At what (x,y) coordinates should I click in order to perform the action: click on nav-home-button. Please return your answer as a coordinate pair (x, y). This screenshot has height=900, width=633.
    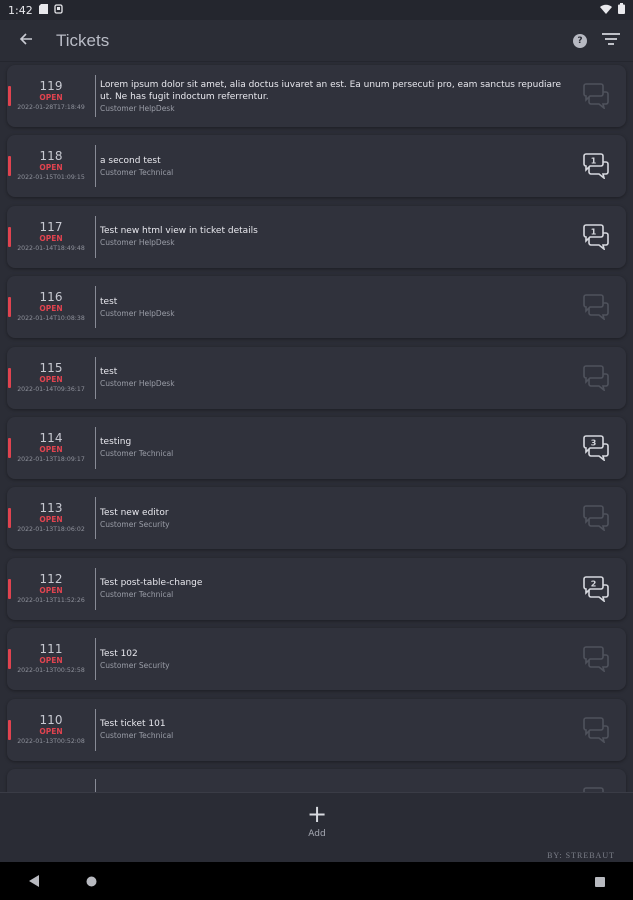
    Looking at the image, I should click on (91, 881).